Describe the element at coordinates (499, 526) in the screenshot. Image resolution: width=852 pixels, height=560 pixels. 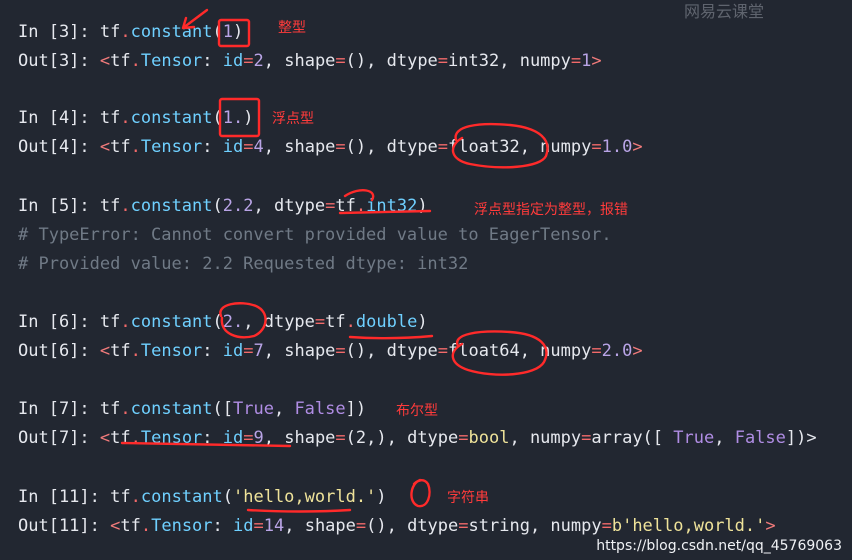
I see `code-token: string` at that location.